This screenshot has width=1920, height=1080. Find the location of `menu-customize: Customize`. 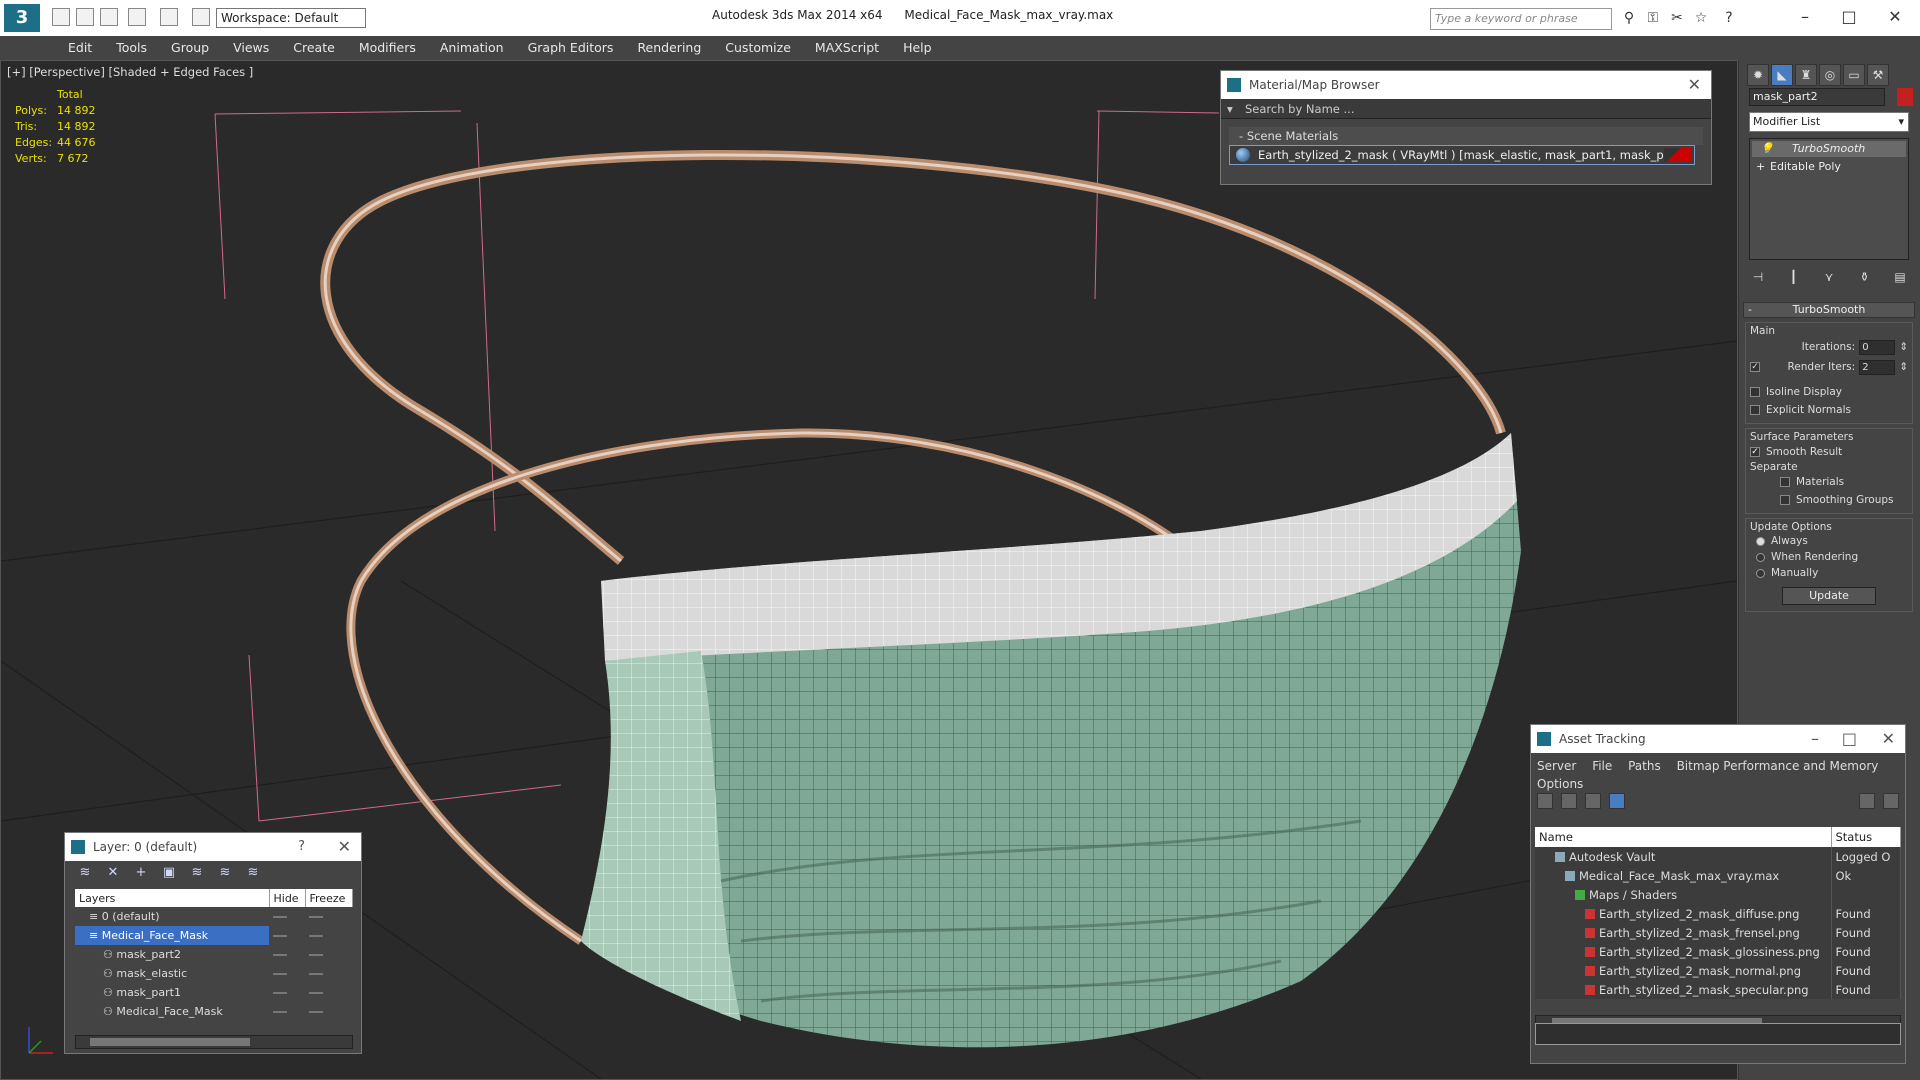

menu-customize: Customize is located at coordinates (758, 48).